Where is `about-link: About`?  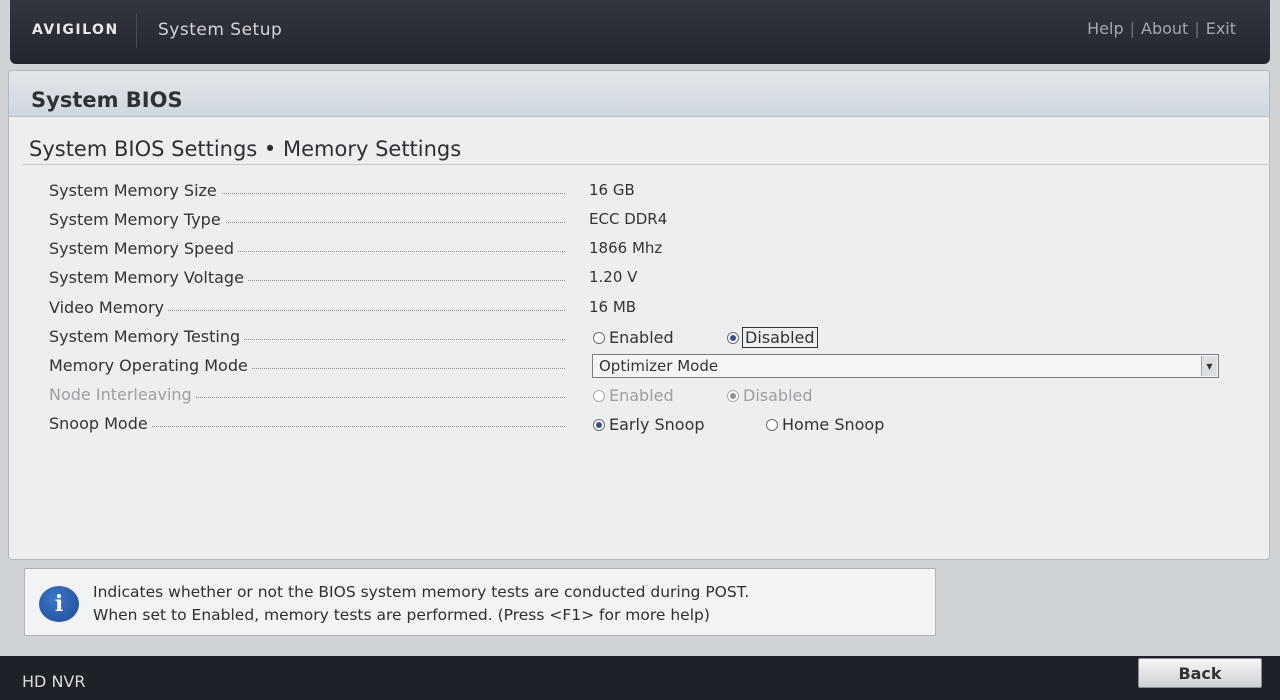 about-link: About is located at coordinates (1164, 28).